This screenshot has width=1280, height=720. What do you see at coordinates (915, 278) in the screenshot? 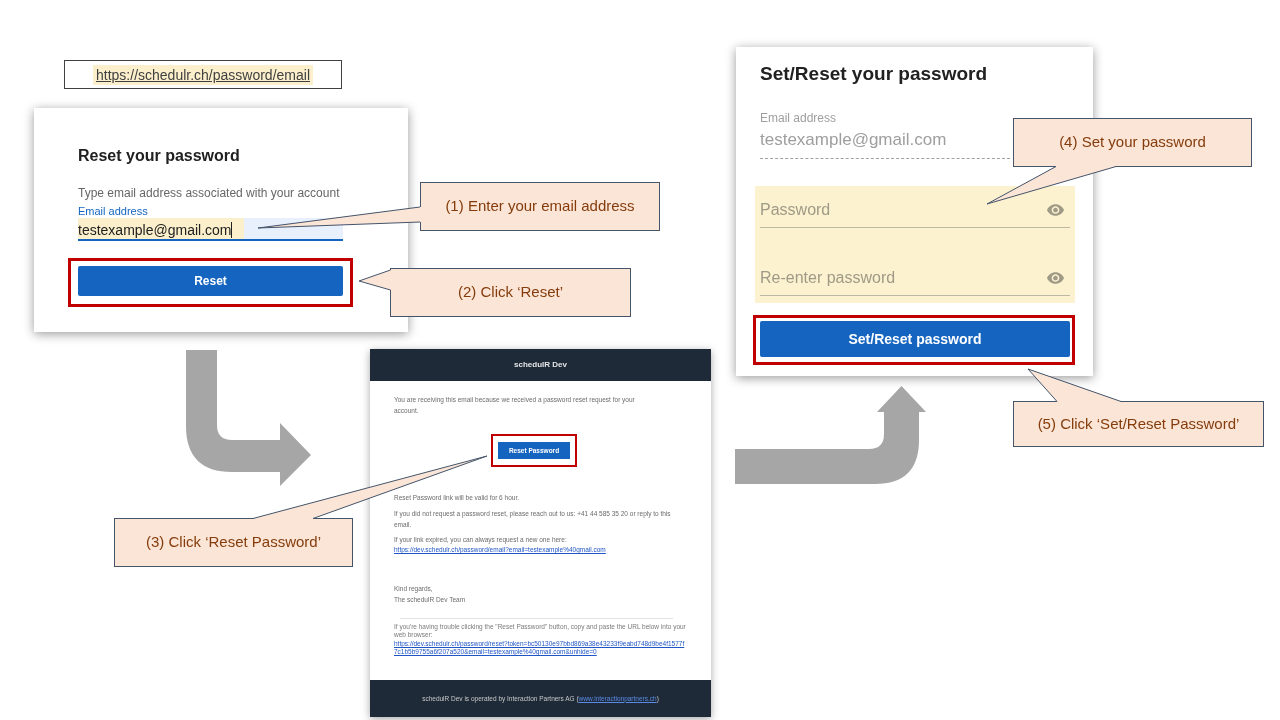
I see `password-input: Re-enter password` at bounding box center [915, 278].